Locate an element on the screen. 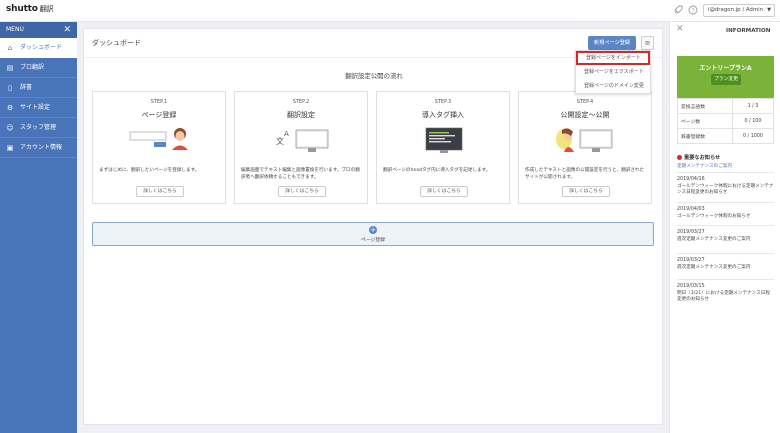 The image size is (780, 433). step-label: STEP.2 is located at coordinates (301, 102).